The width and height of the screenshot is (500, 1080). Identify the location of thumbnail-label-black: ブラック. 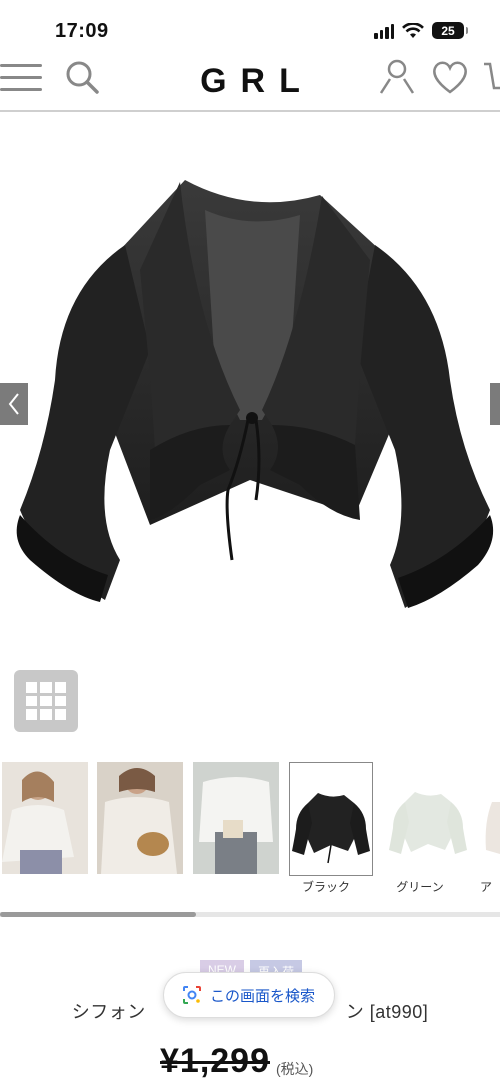
(325, 887).